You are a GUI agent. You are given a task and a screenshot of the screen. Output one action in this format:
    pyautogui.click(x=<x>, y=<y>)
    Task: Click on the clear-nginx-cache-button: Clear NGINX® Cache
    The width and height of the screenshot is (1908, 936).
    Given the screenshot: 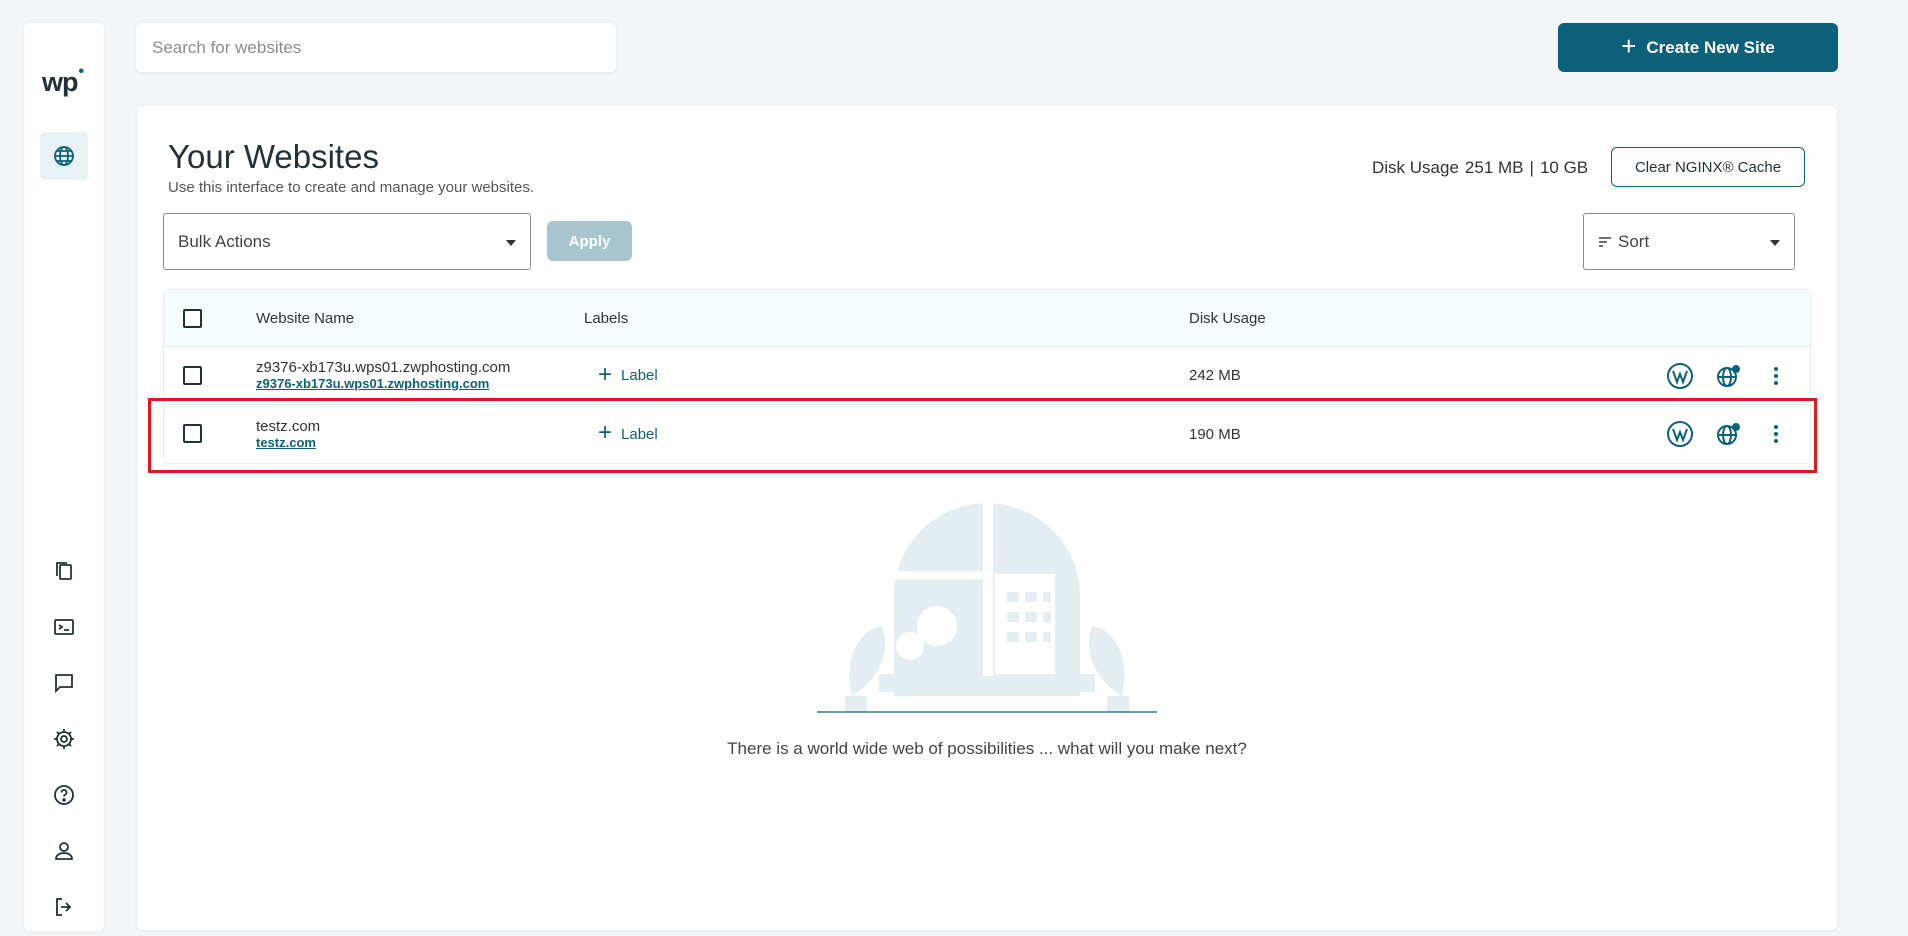 What is the action you would take?
    pyautogui.click(x=1708, y=167)
    